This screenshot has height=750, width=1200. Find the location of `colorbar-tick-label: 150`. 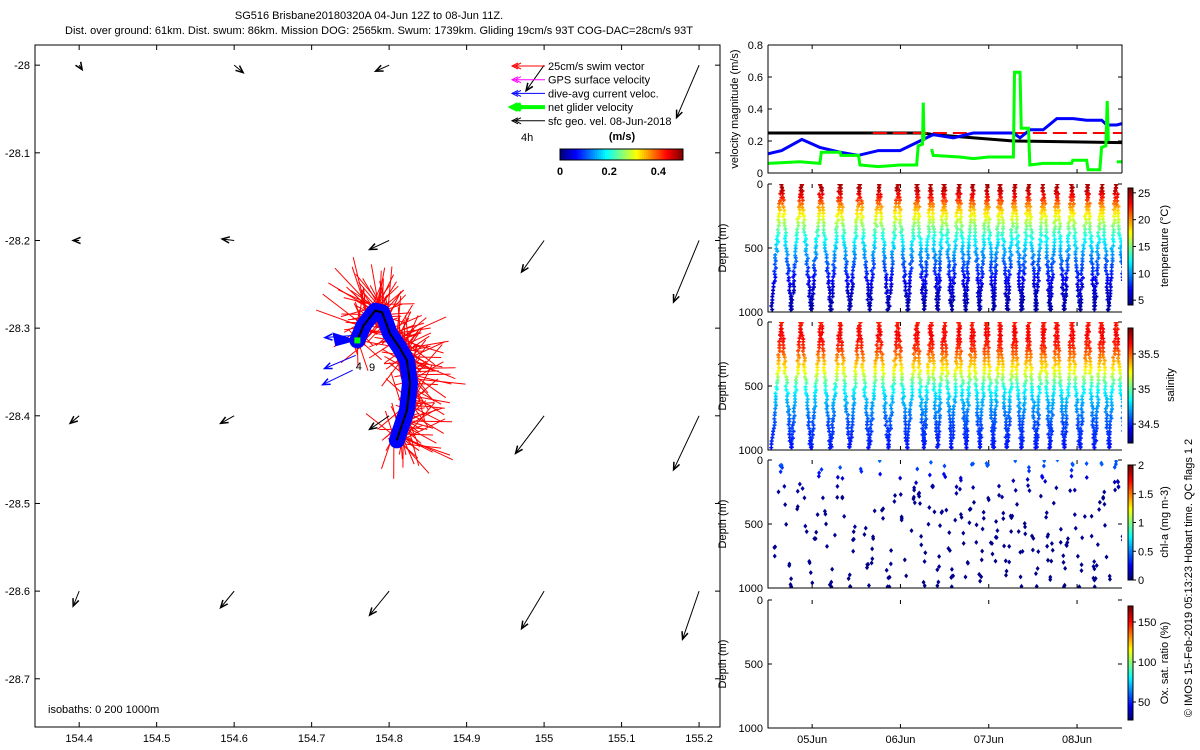

colorbar-tick-label: 150 is located at coordinates (1147, 623).